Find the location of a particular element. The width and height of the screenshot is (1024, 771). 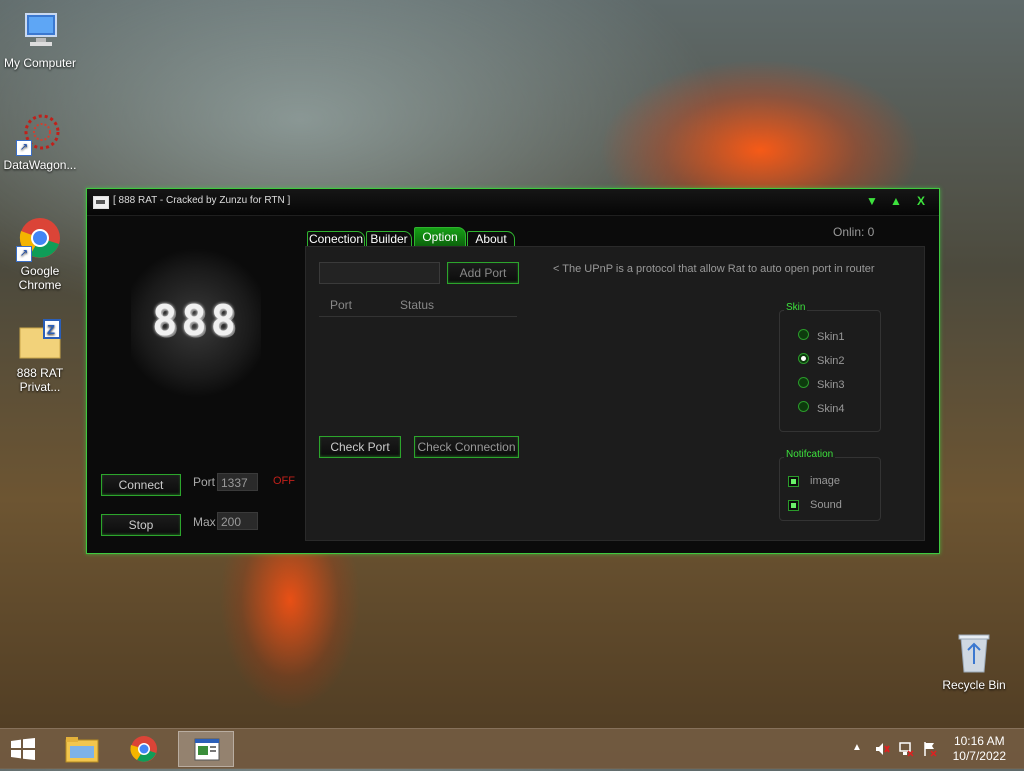

desktop-icon-chrome: ↗ Google Chrome is located at coordinates (40, 254).